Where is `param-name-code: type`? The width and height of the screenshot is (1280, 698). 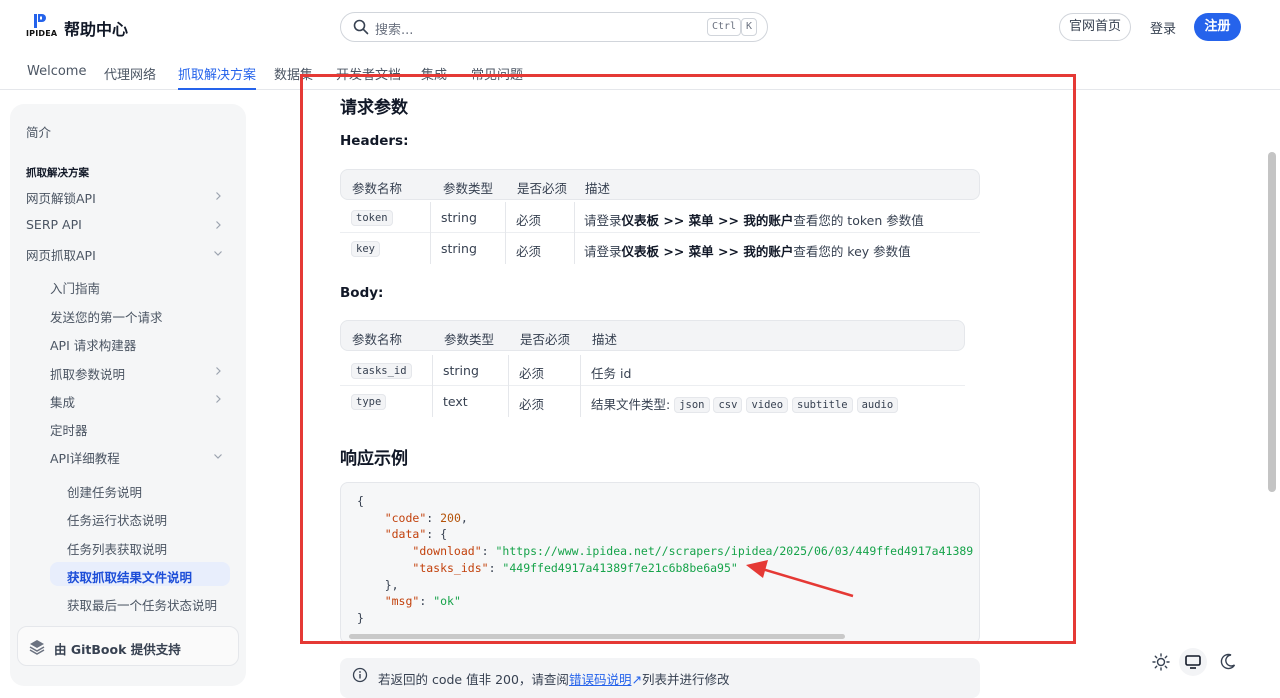 param-name-code: type is located at coordinates (369, 402).